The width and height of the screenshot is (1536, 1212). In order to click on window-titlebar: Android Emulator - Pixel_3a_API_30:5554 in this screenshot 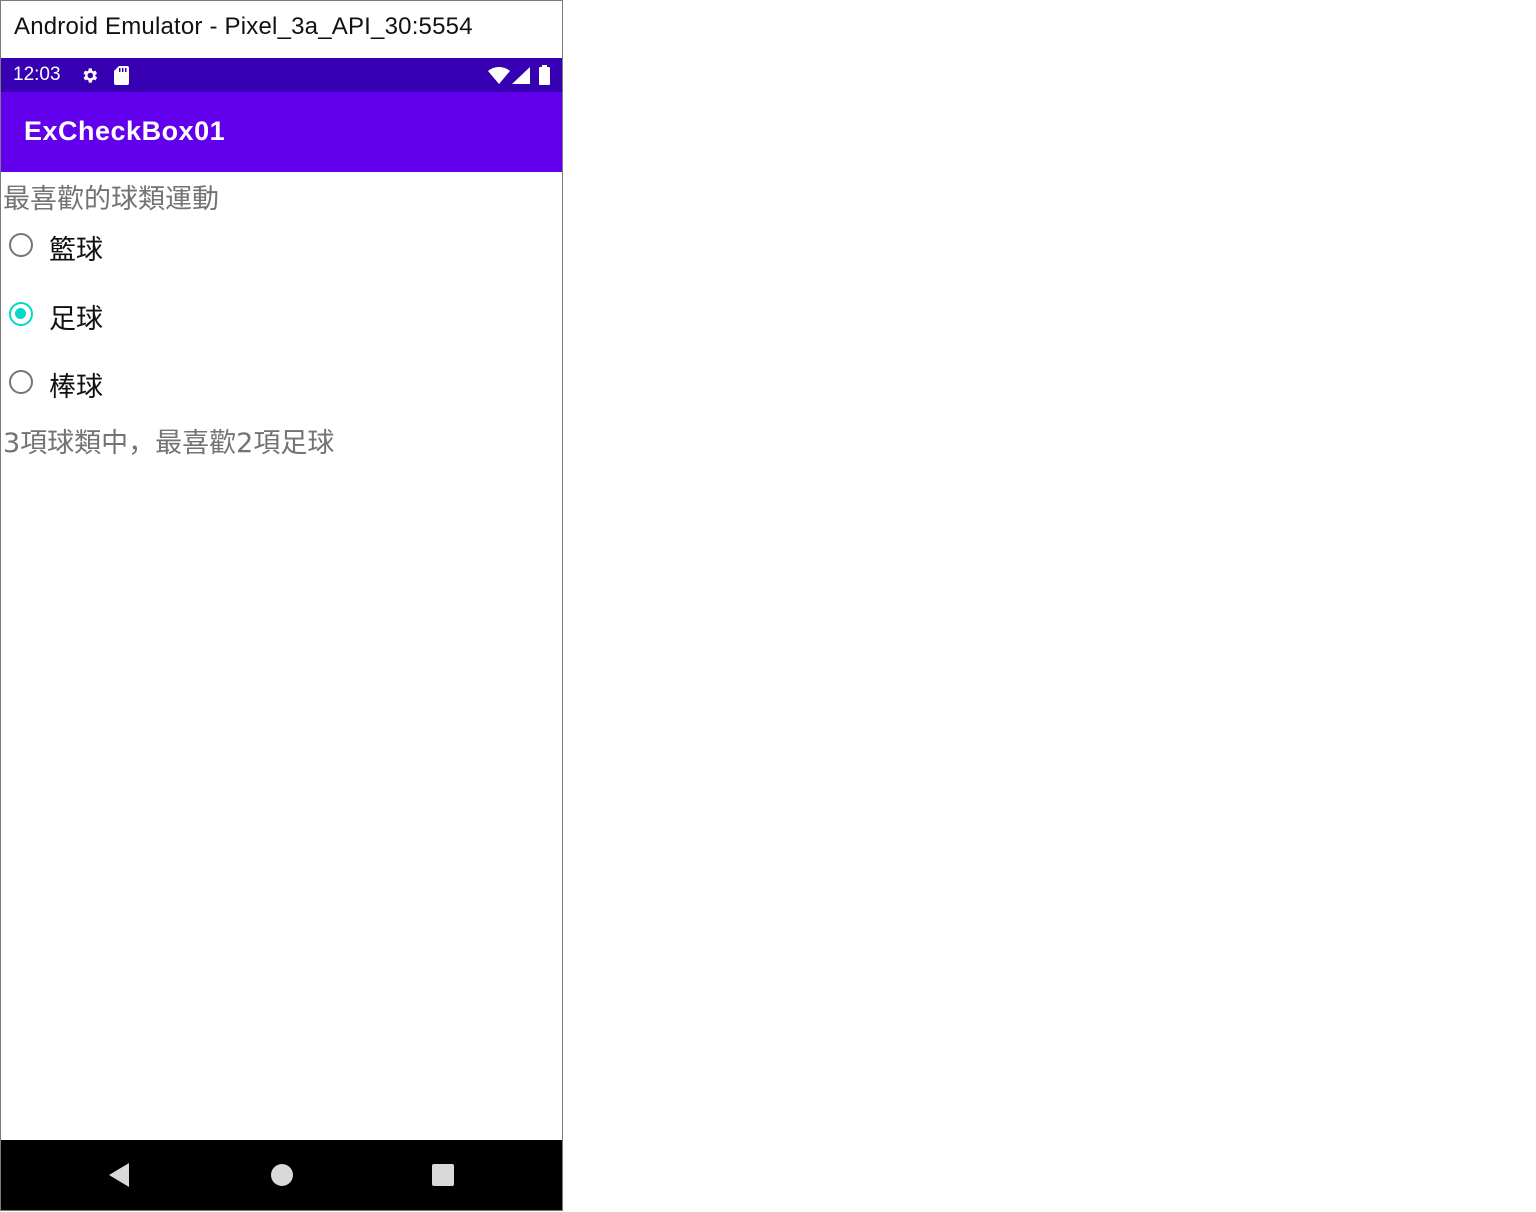, I will do `click(281, 29)`.